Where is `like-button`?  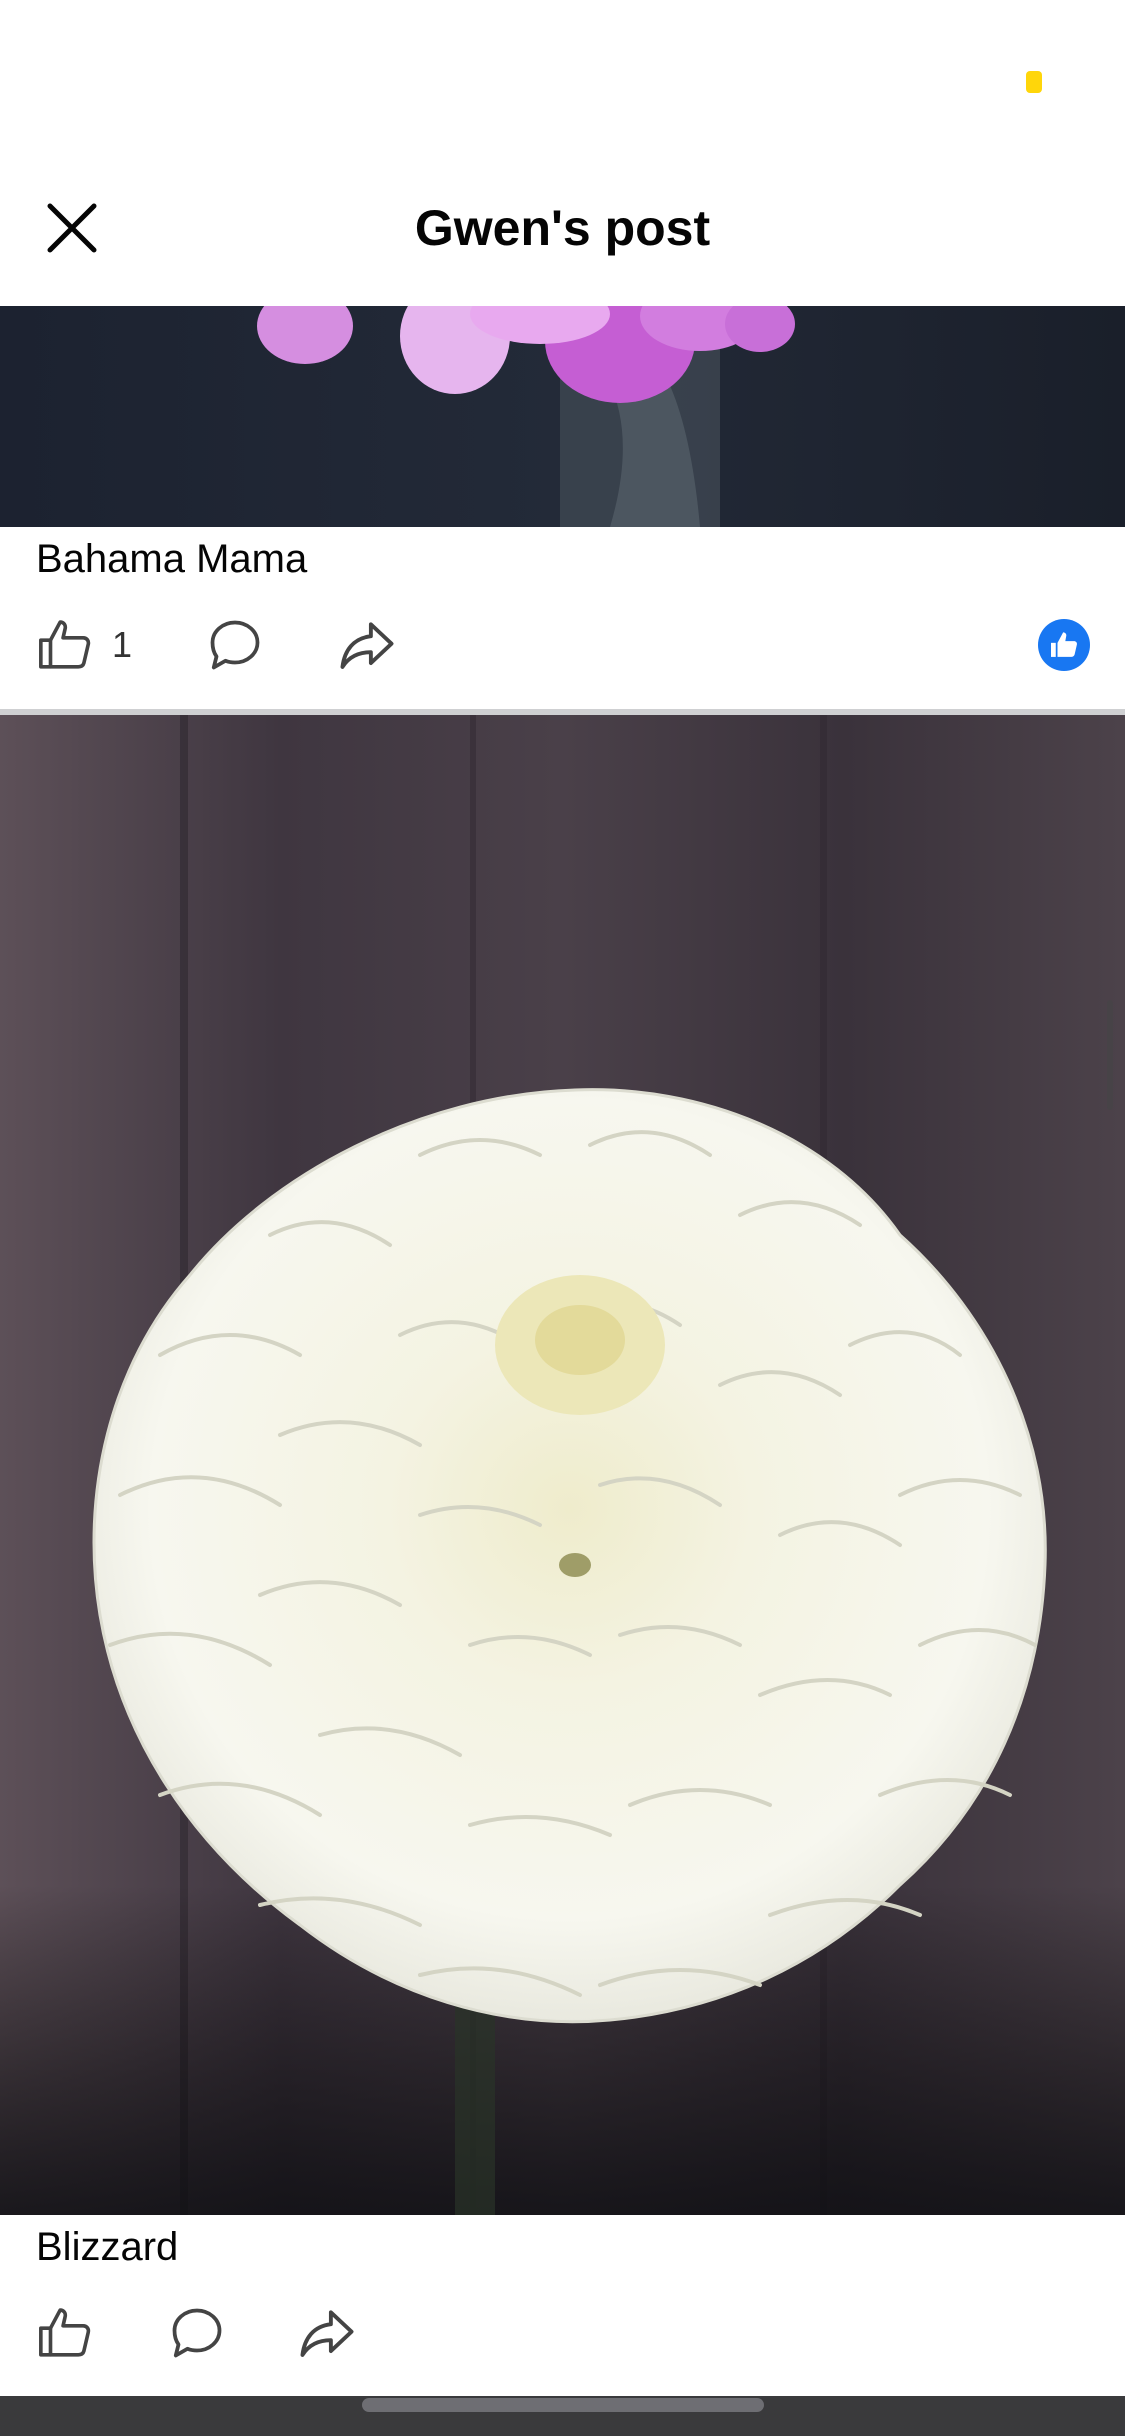 like-button is located at coordinates (74, 2333).